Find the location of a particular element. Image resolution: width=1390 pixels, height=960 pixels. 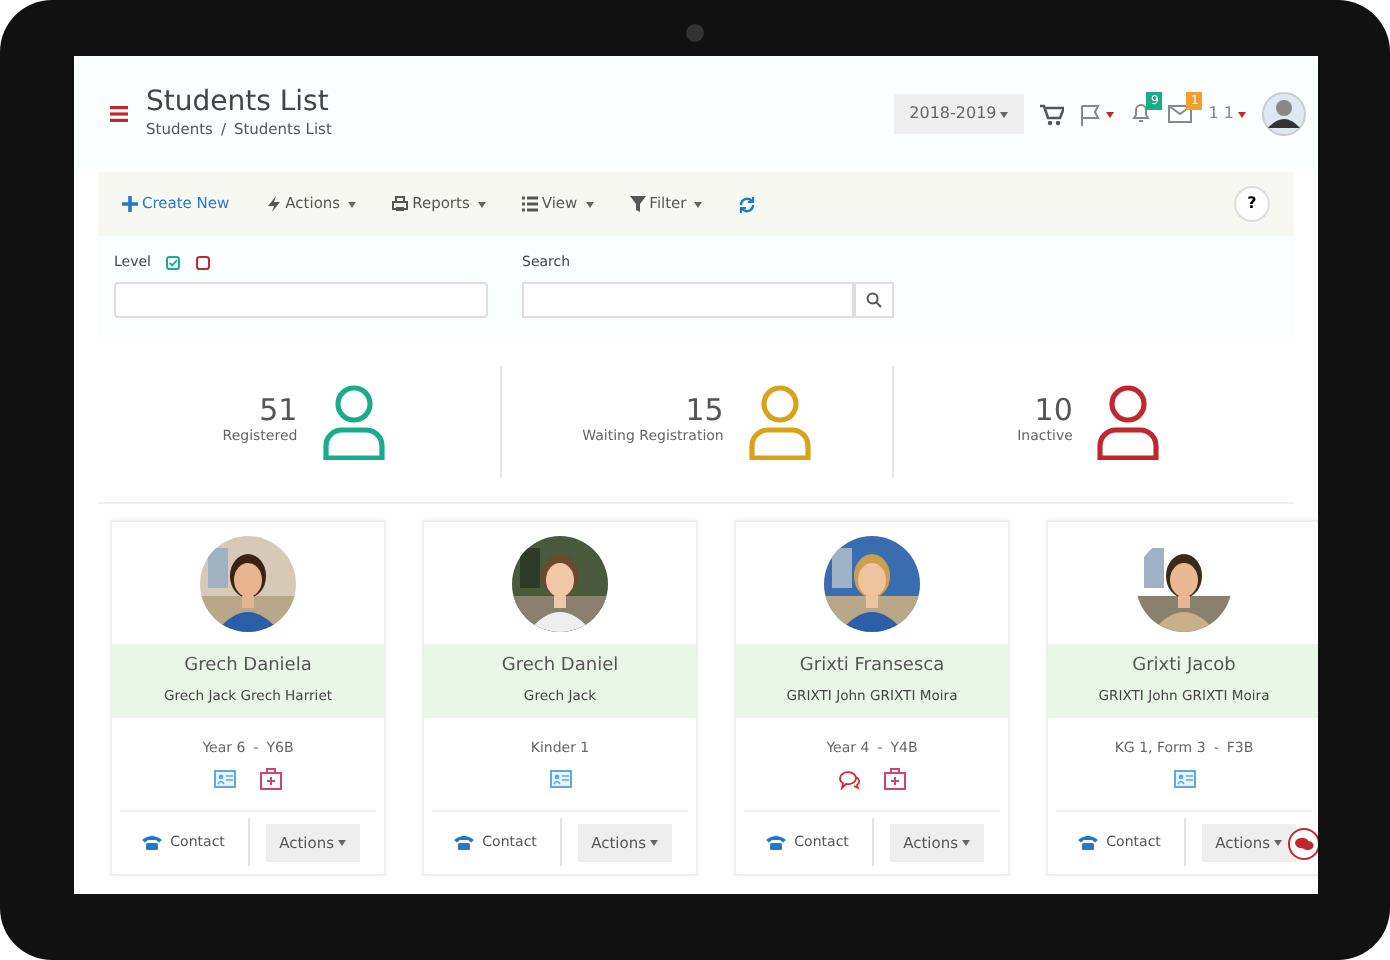

chat-bubble-button is located at coordinates (1303, 843).